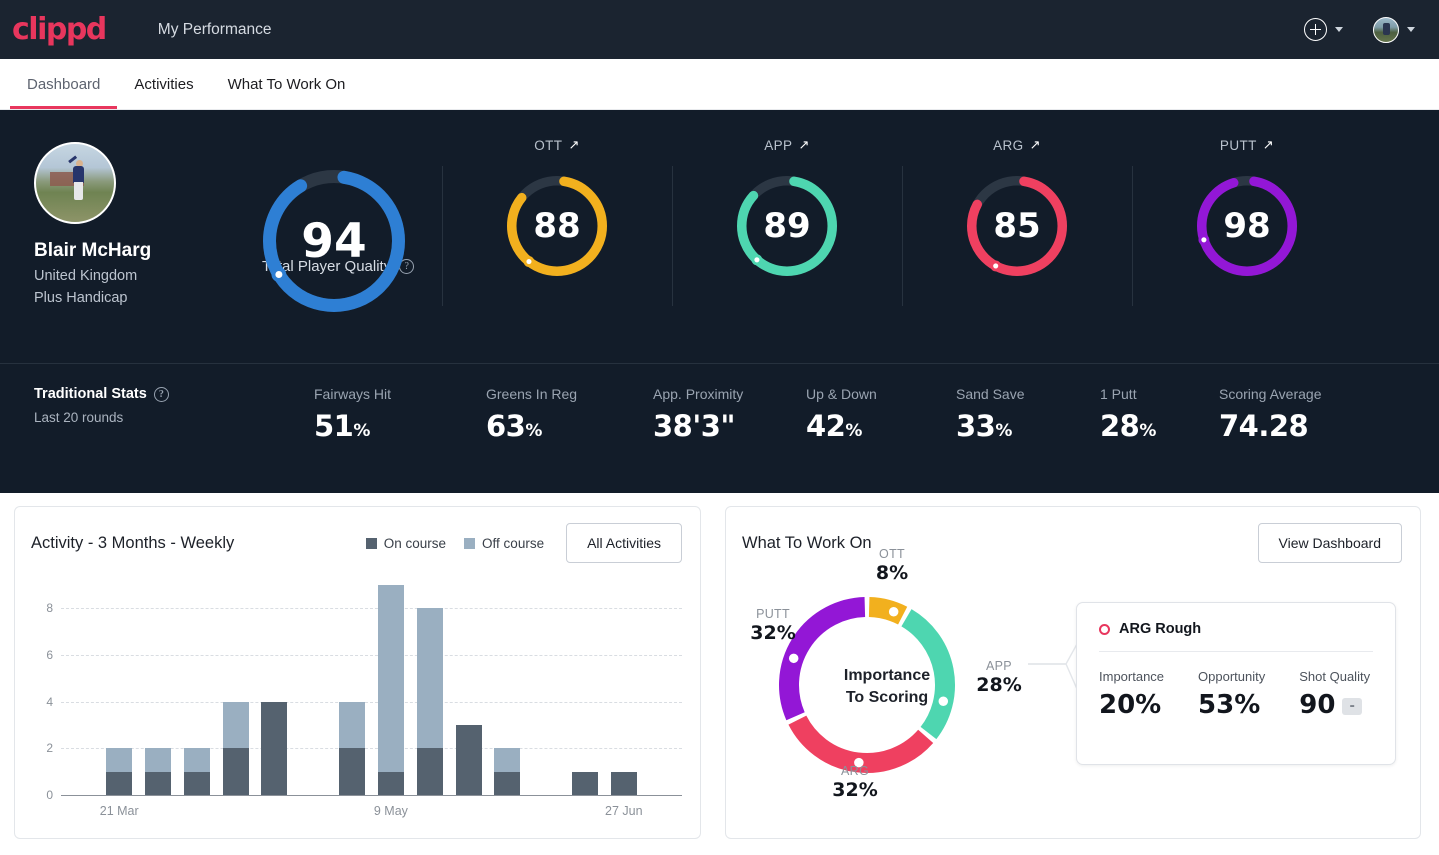  What do you see at coordinates (470, 543) in the screenshot?
I see `legend-swatch-icon` at bounding box center [470, 543].